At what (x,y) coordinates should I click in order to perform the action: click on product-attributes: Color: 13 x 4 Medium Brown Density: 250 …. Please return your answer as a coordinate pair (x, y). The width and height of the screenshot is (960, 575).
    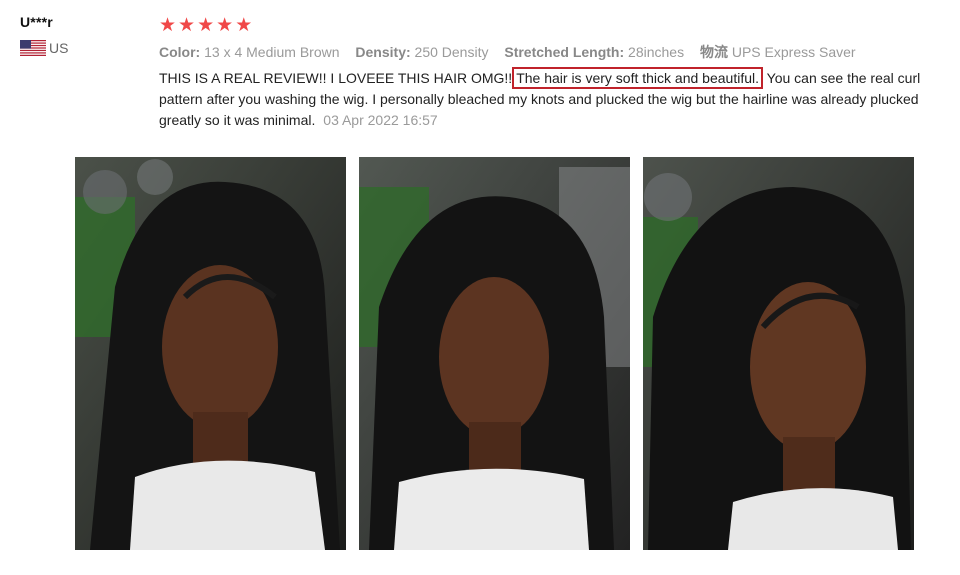
    Looking at the image, I should click on (554, 52).